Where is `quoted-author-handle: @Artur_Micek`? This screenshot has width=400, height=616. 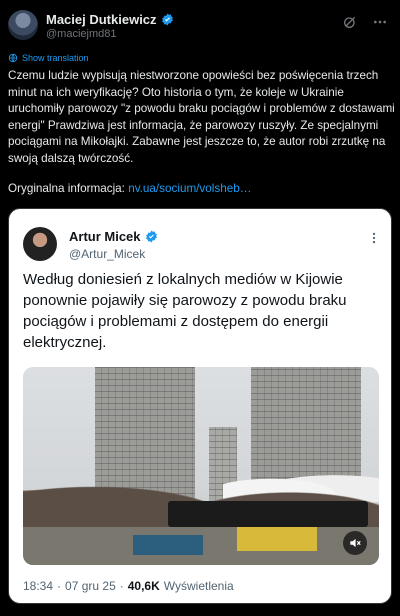 quoted-author-handle: @Artur_Micek is located at coordinates (107, 254).